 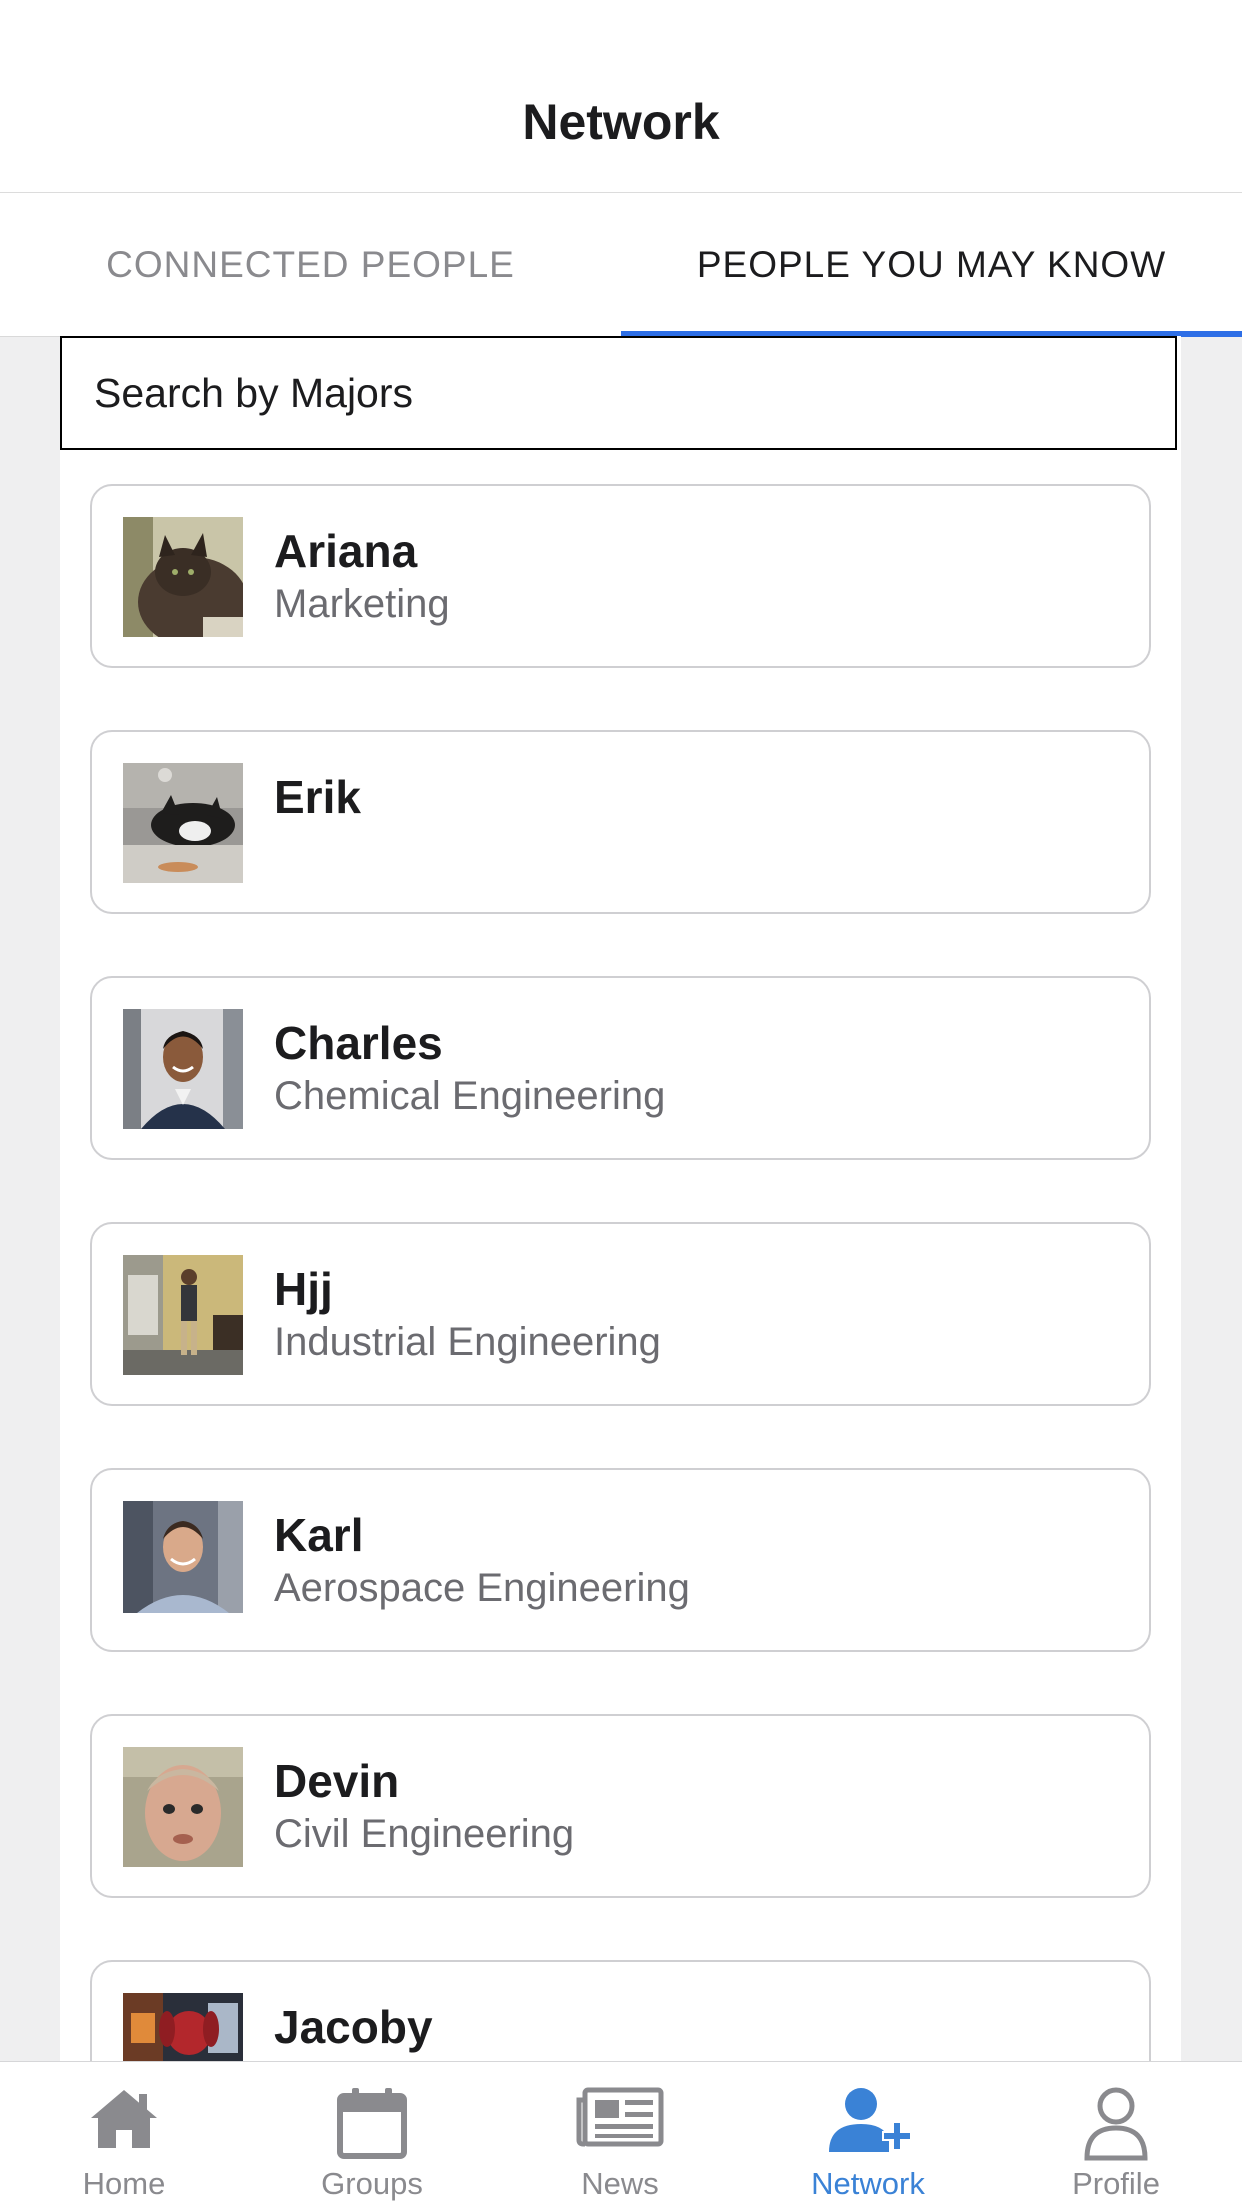 I want to click on person-card-hjj: Hjj Industrial Engineering, so click(x=620, y=1314).